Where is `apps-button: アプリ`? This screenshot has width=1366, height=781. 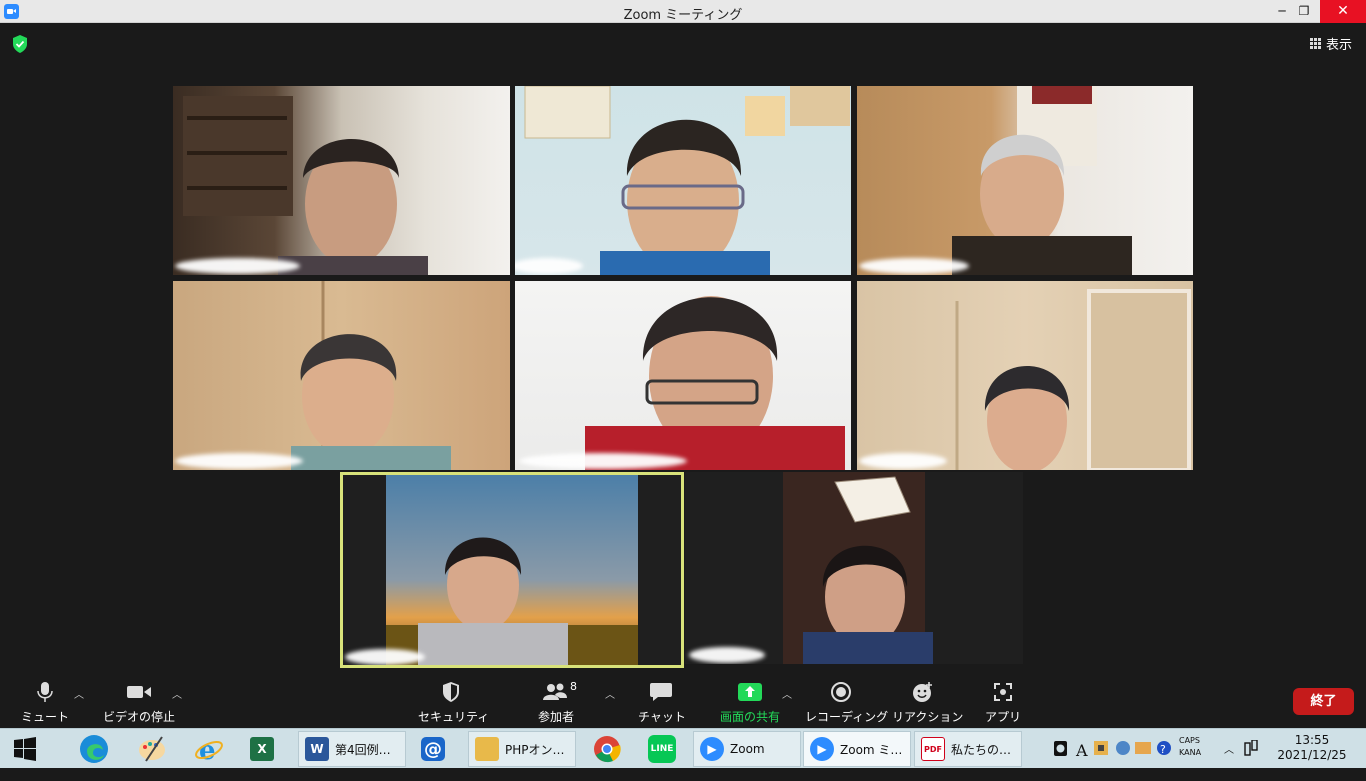
apps-button: アプリ is located at coordinates (1003, 702).